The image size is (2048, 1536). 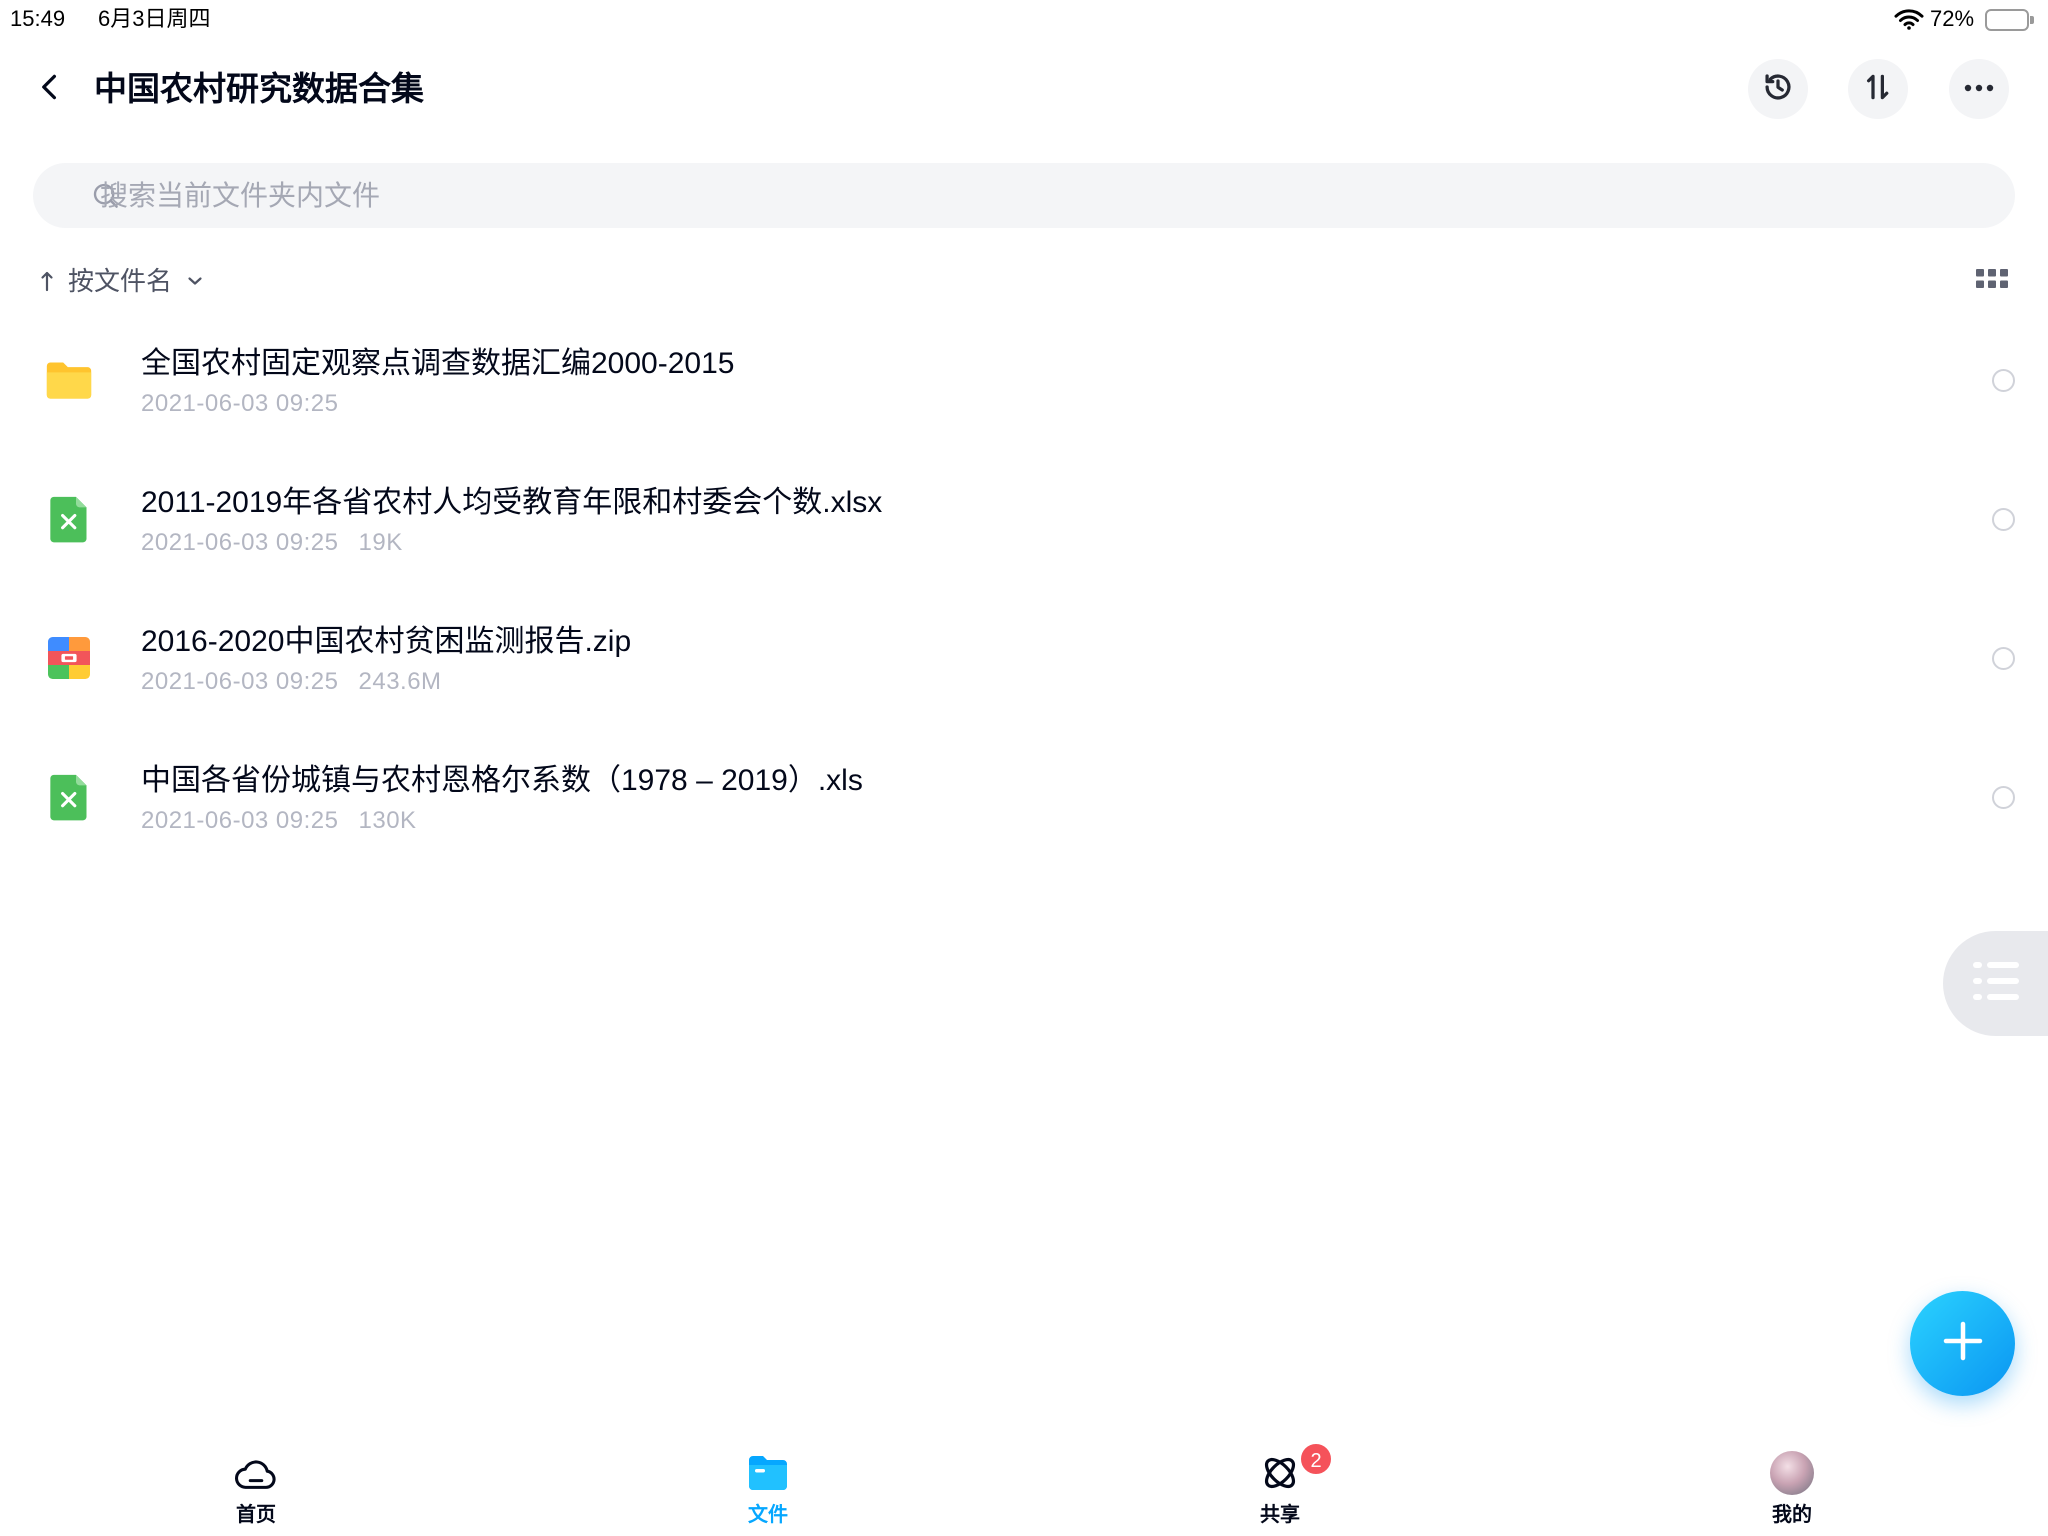 I want to click on back-button, so click(x=50, y=89).